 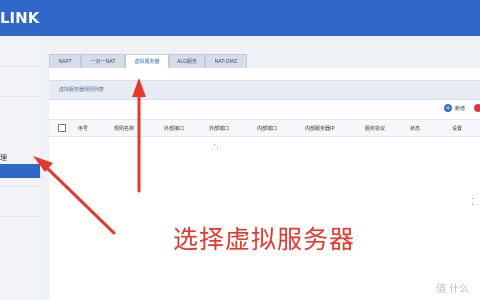 I want to click on annotation-arrow-left, so click(x=79, y=199).